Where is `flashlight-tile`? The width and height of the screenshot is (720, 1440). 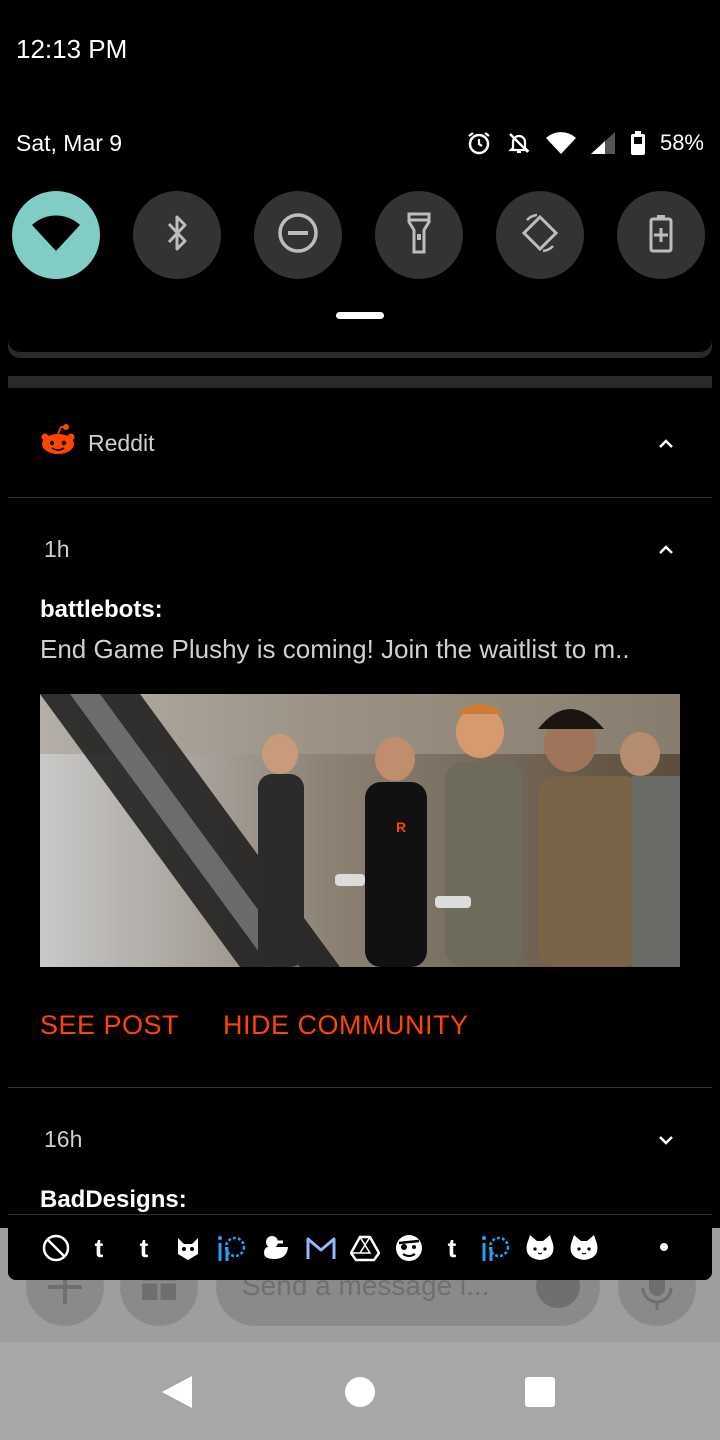
flashlight-tile is located at coordinates (419, 235).